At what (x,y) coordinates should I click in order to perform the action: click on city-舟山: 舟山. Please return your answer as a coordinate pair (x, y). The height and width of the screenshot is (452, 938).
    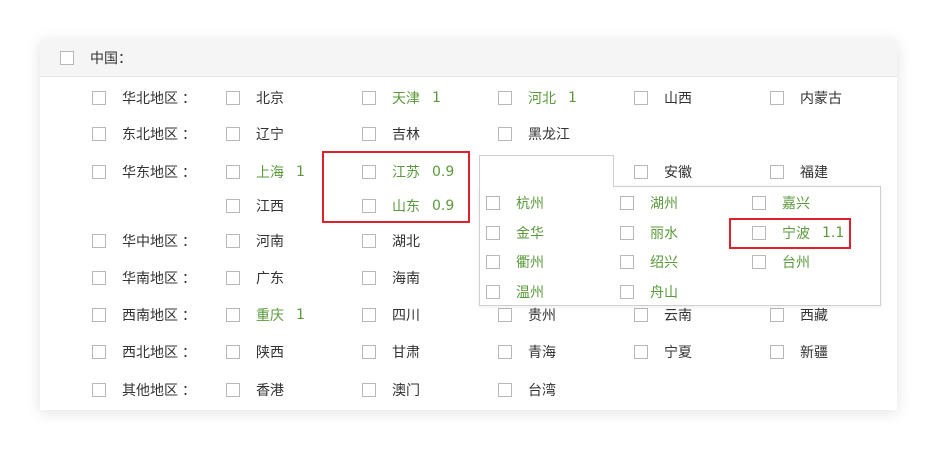
    Looking at the image, I should click on (649, 292).